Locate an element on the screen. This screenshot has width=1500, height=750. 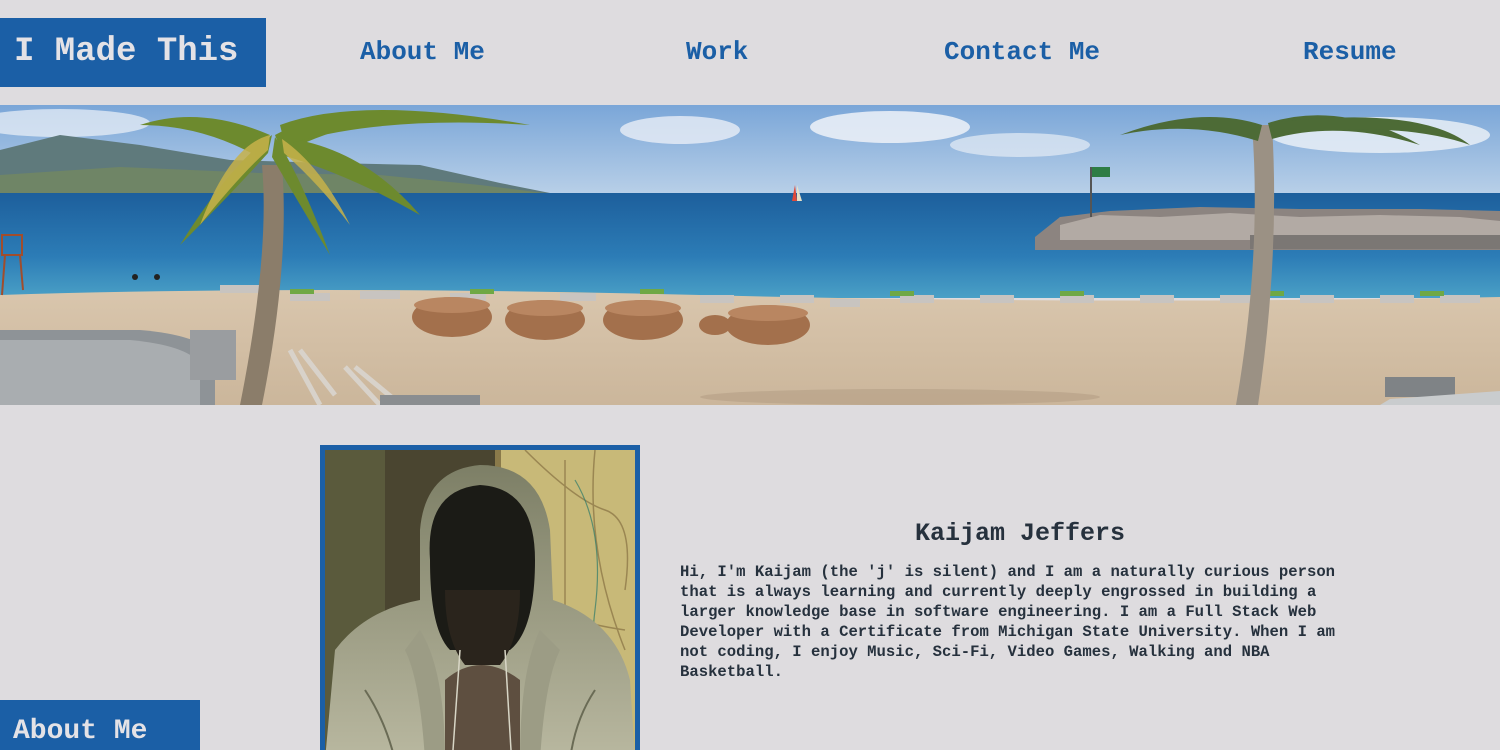
nav-link-about: About Me is located at coordinates (422, 52).